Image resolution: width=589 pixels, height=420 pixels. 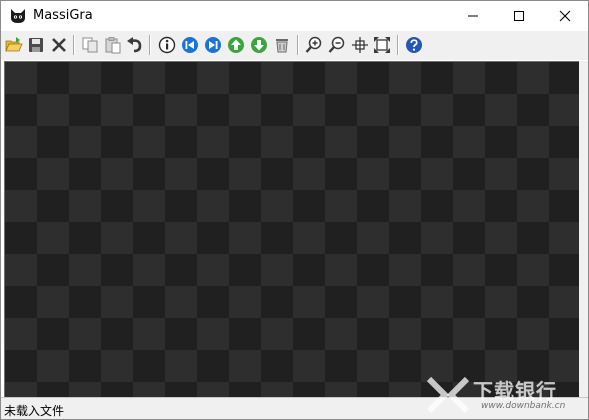 What do you see at coordinates (135, 45) in the screenshot?
I see `undo-icon` at bounding box center [135, 45].